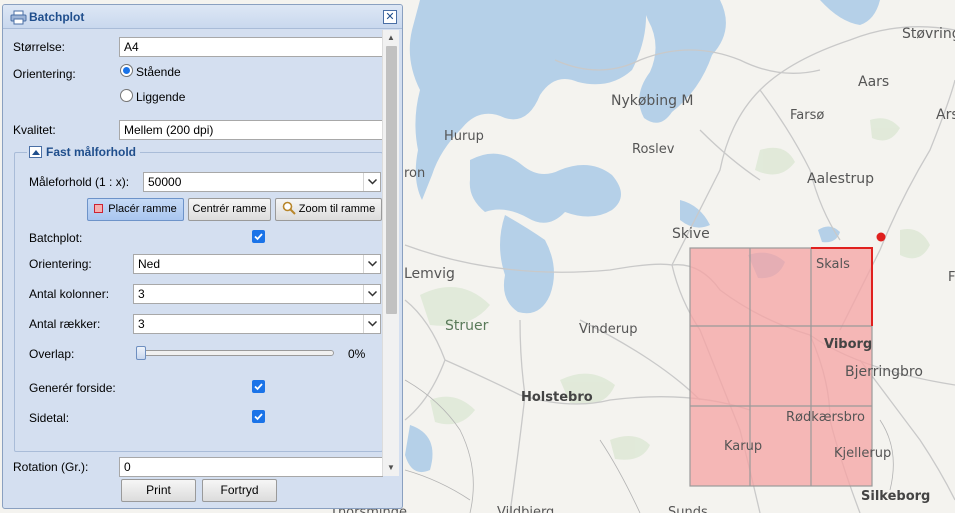  I want to click on overlap-slider-thumb, so click(141, 353).